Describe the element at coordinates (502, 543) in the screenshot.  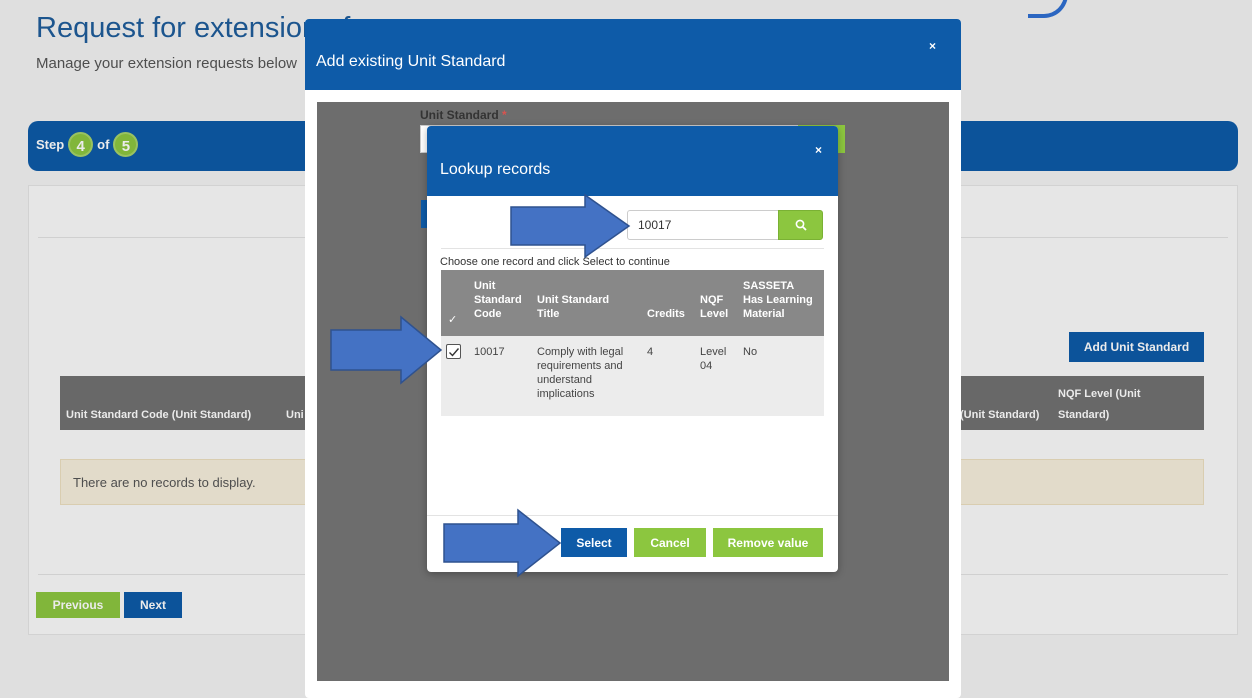
I see `annotation-arrow-select` at that location.